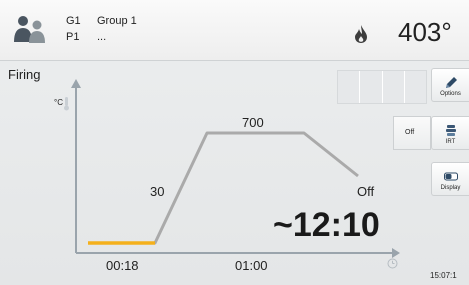 The image size is (469, 285). What do you see at coordinates (253, 122) in the screenshot?
I see `hold-temperature-label: 700` at bounding box center [253, 122].